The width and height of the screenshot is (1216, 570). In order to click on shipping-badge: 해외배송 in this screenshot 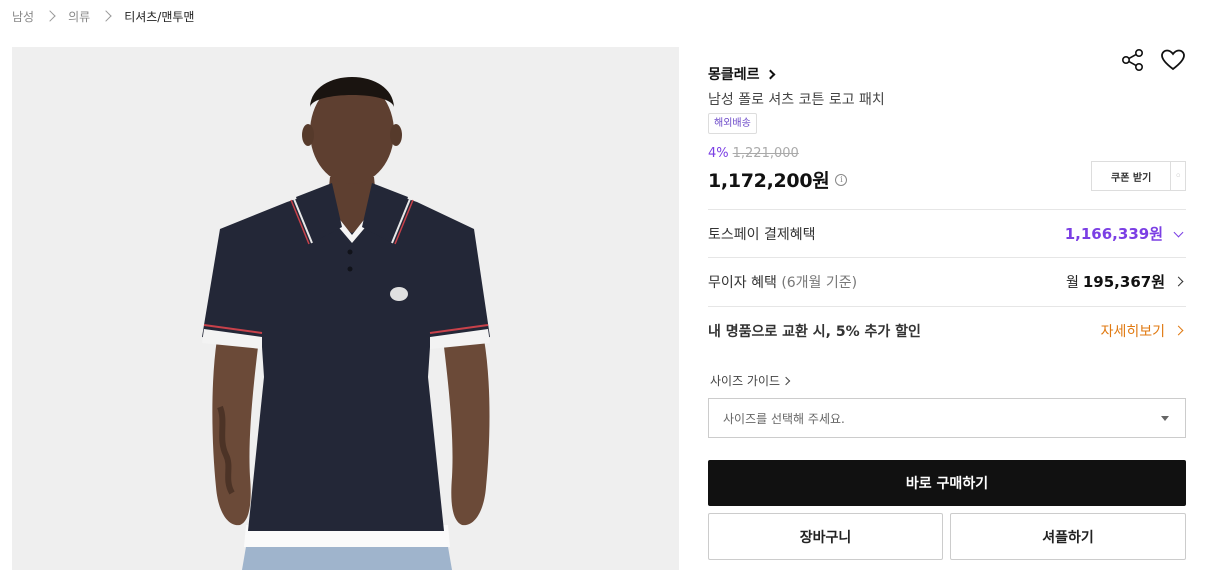, I will do `click(732, 123)`.